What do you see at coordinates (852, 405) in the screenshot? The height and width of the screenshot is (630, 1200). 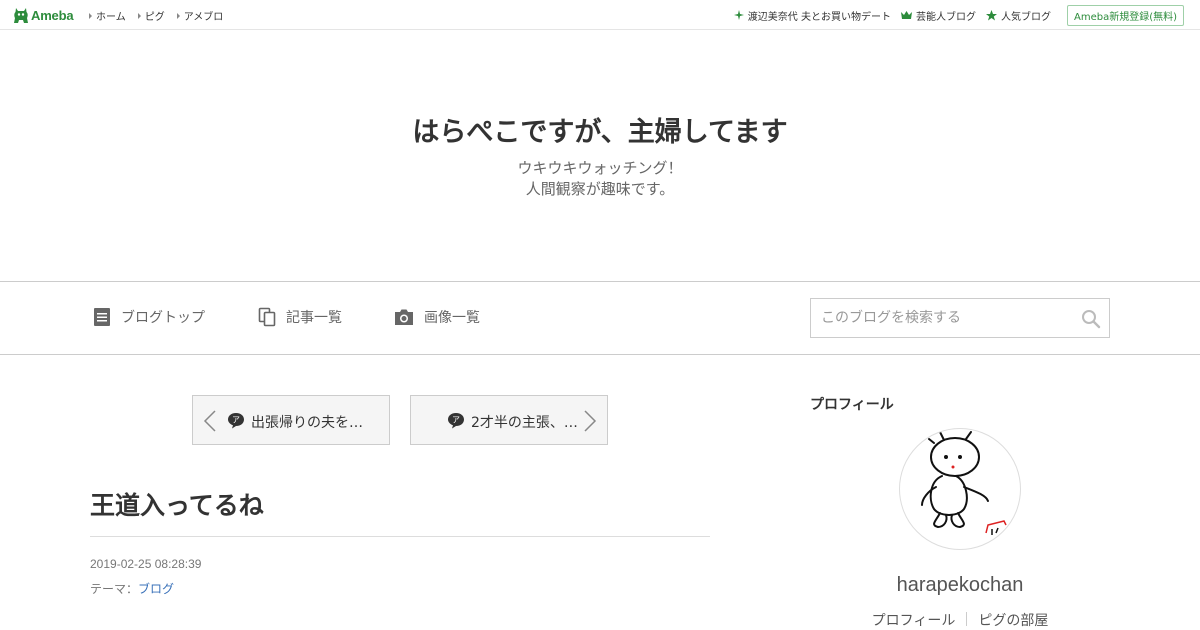 I see `sidebar-profile-heading: プロフィール` at bounding box center [852, 405].